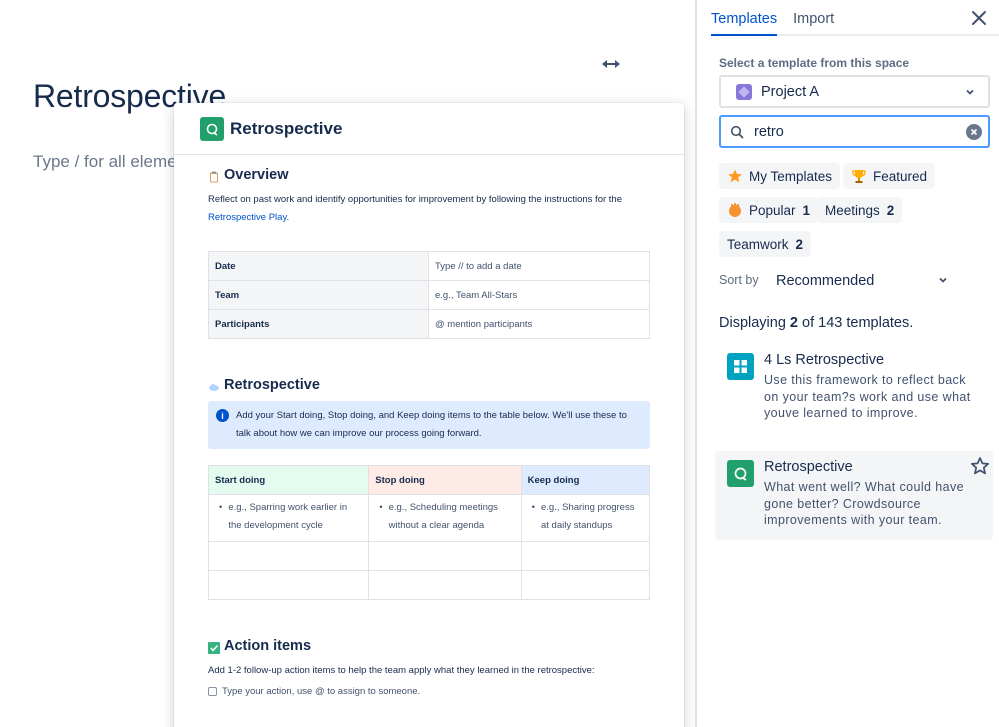  I want to click on clipboard-icon, so click(214, 177).